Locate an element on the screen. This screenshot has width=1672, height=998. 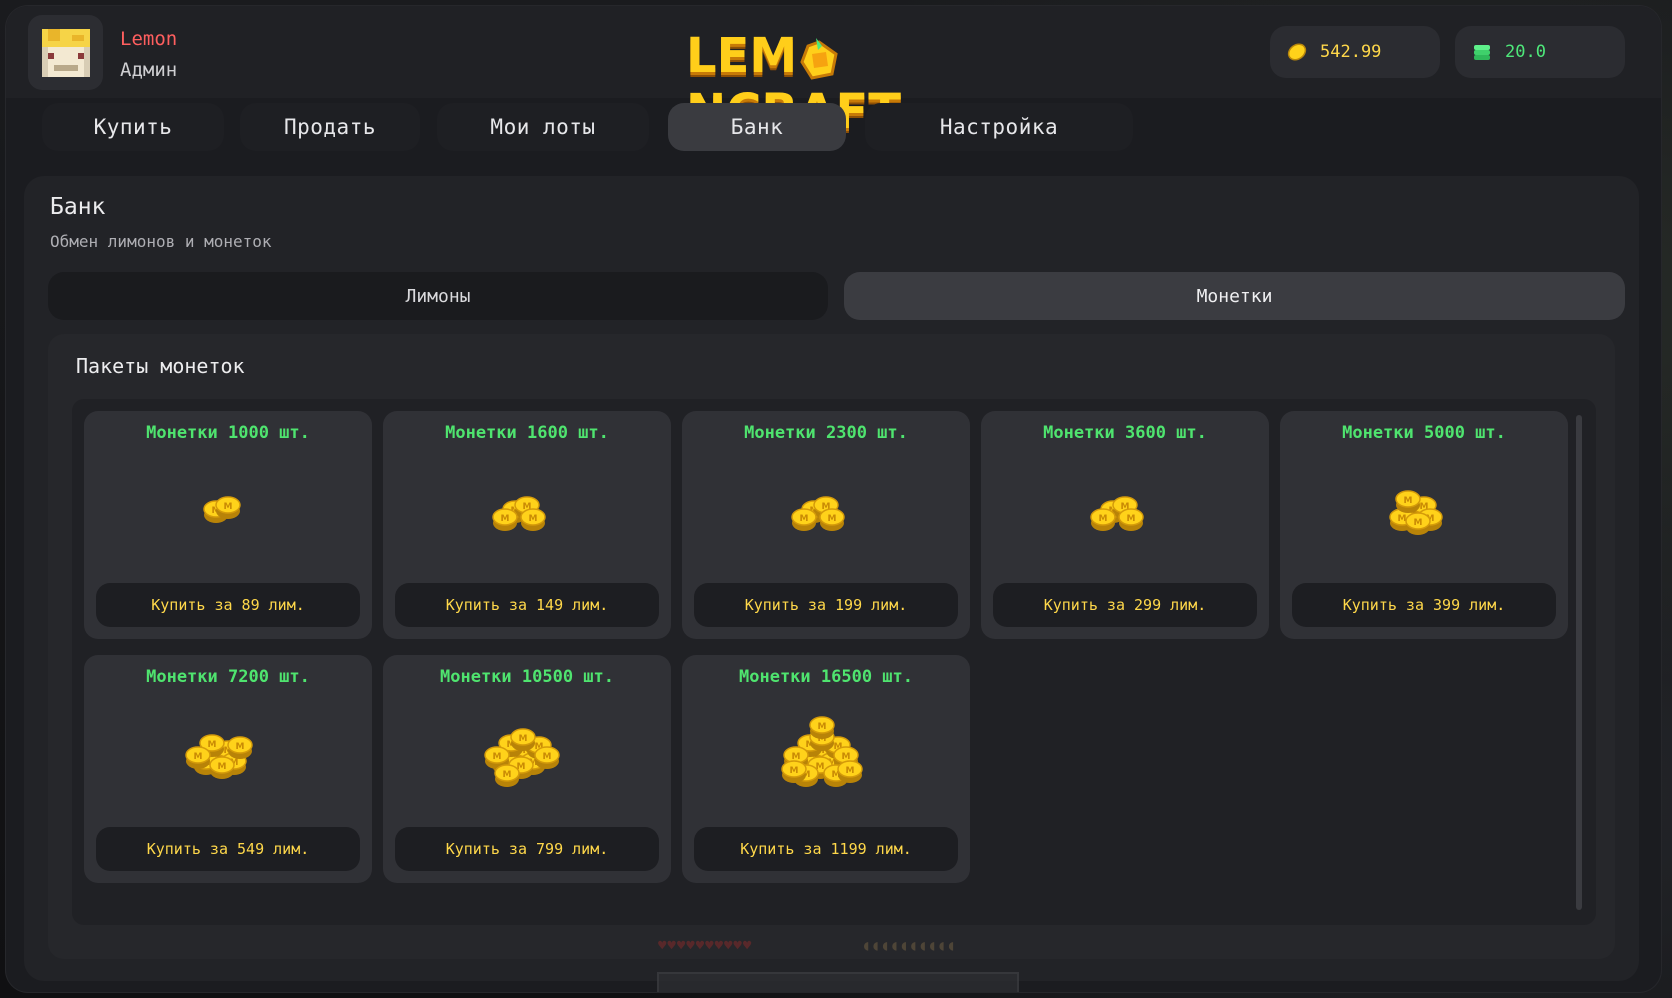
buy-button: Купить за 89 лим. is located at coordinates (228, 605).